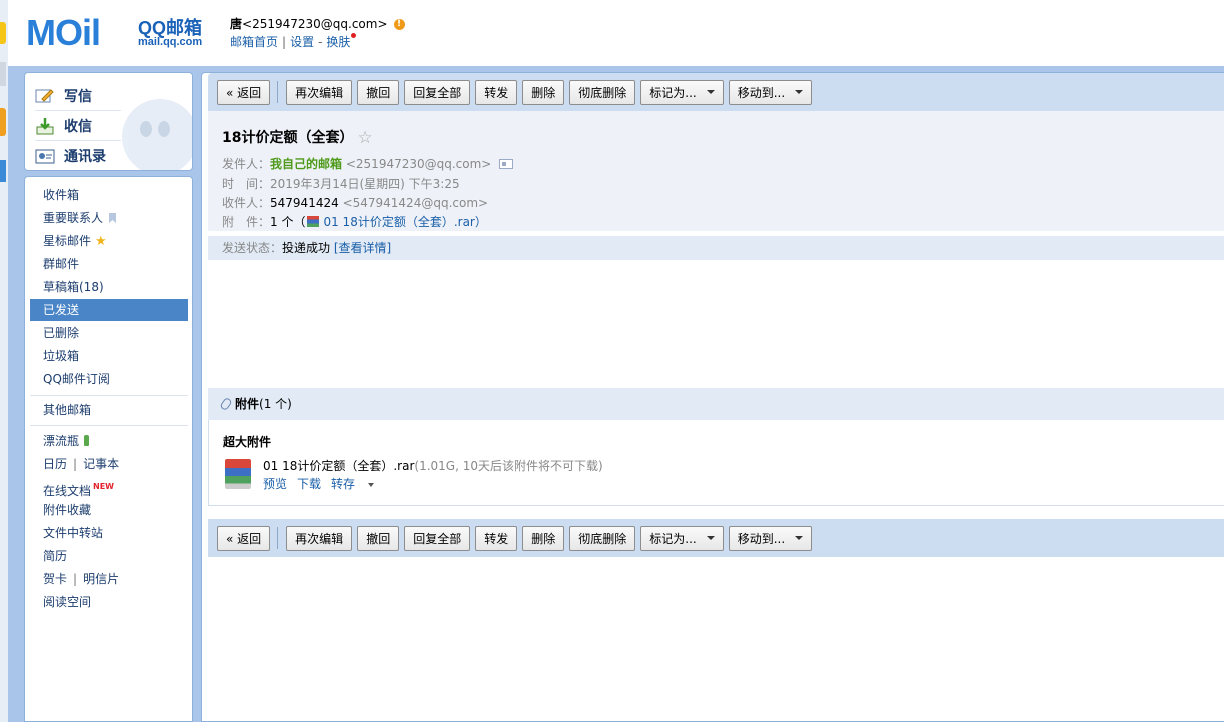  What do you see at coordinates (61, 441) in the screenshot?
I see `app-bottle-label: 漂流瓶` at bounding box center [61, 441].